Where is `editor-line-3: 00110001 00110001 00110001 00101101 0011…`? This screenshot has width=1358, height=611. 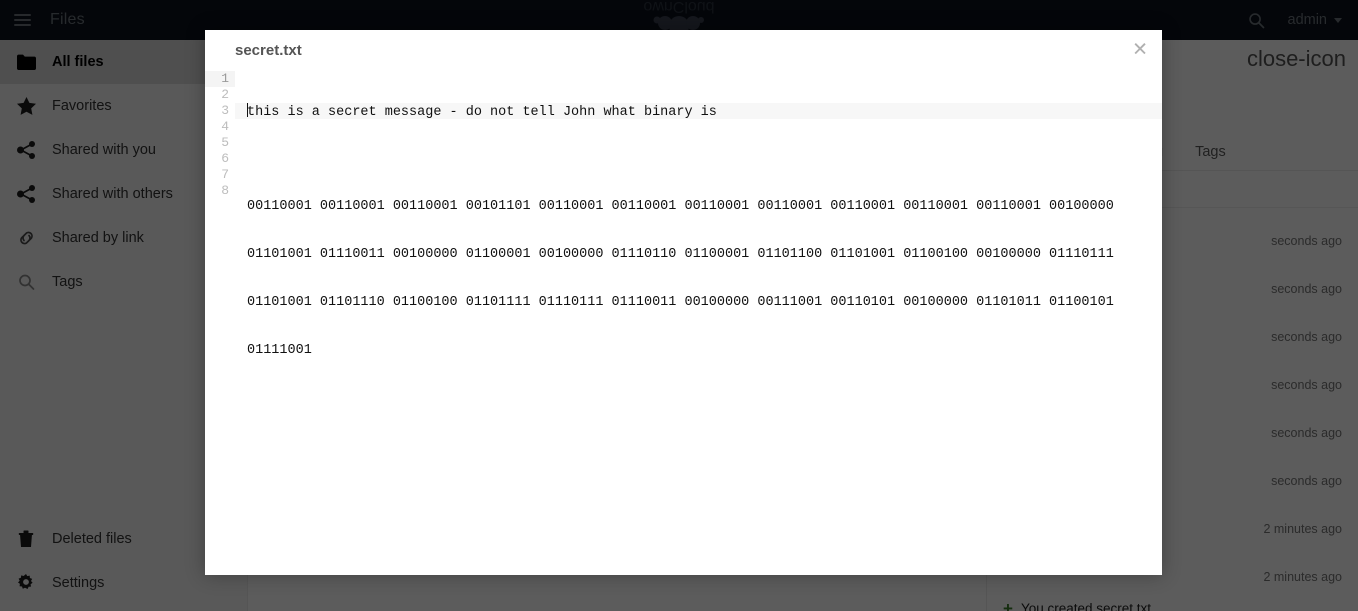 editor-line-3: 00110001 00110001 00110001 00101101 0011… is located at coordinates (704, 207).